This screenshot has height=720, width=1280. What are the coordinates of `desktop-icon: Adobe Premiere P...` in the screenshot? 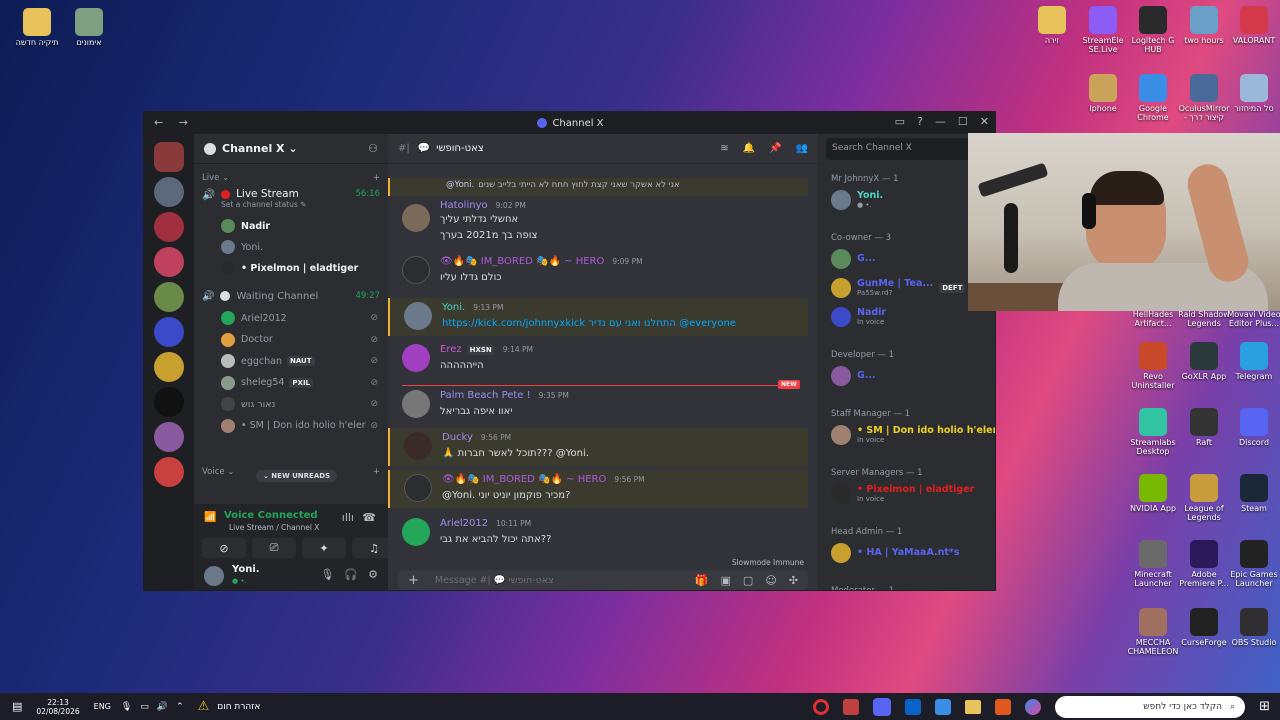 It's located at (1204, 564).